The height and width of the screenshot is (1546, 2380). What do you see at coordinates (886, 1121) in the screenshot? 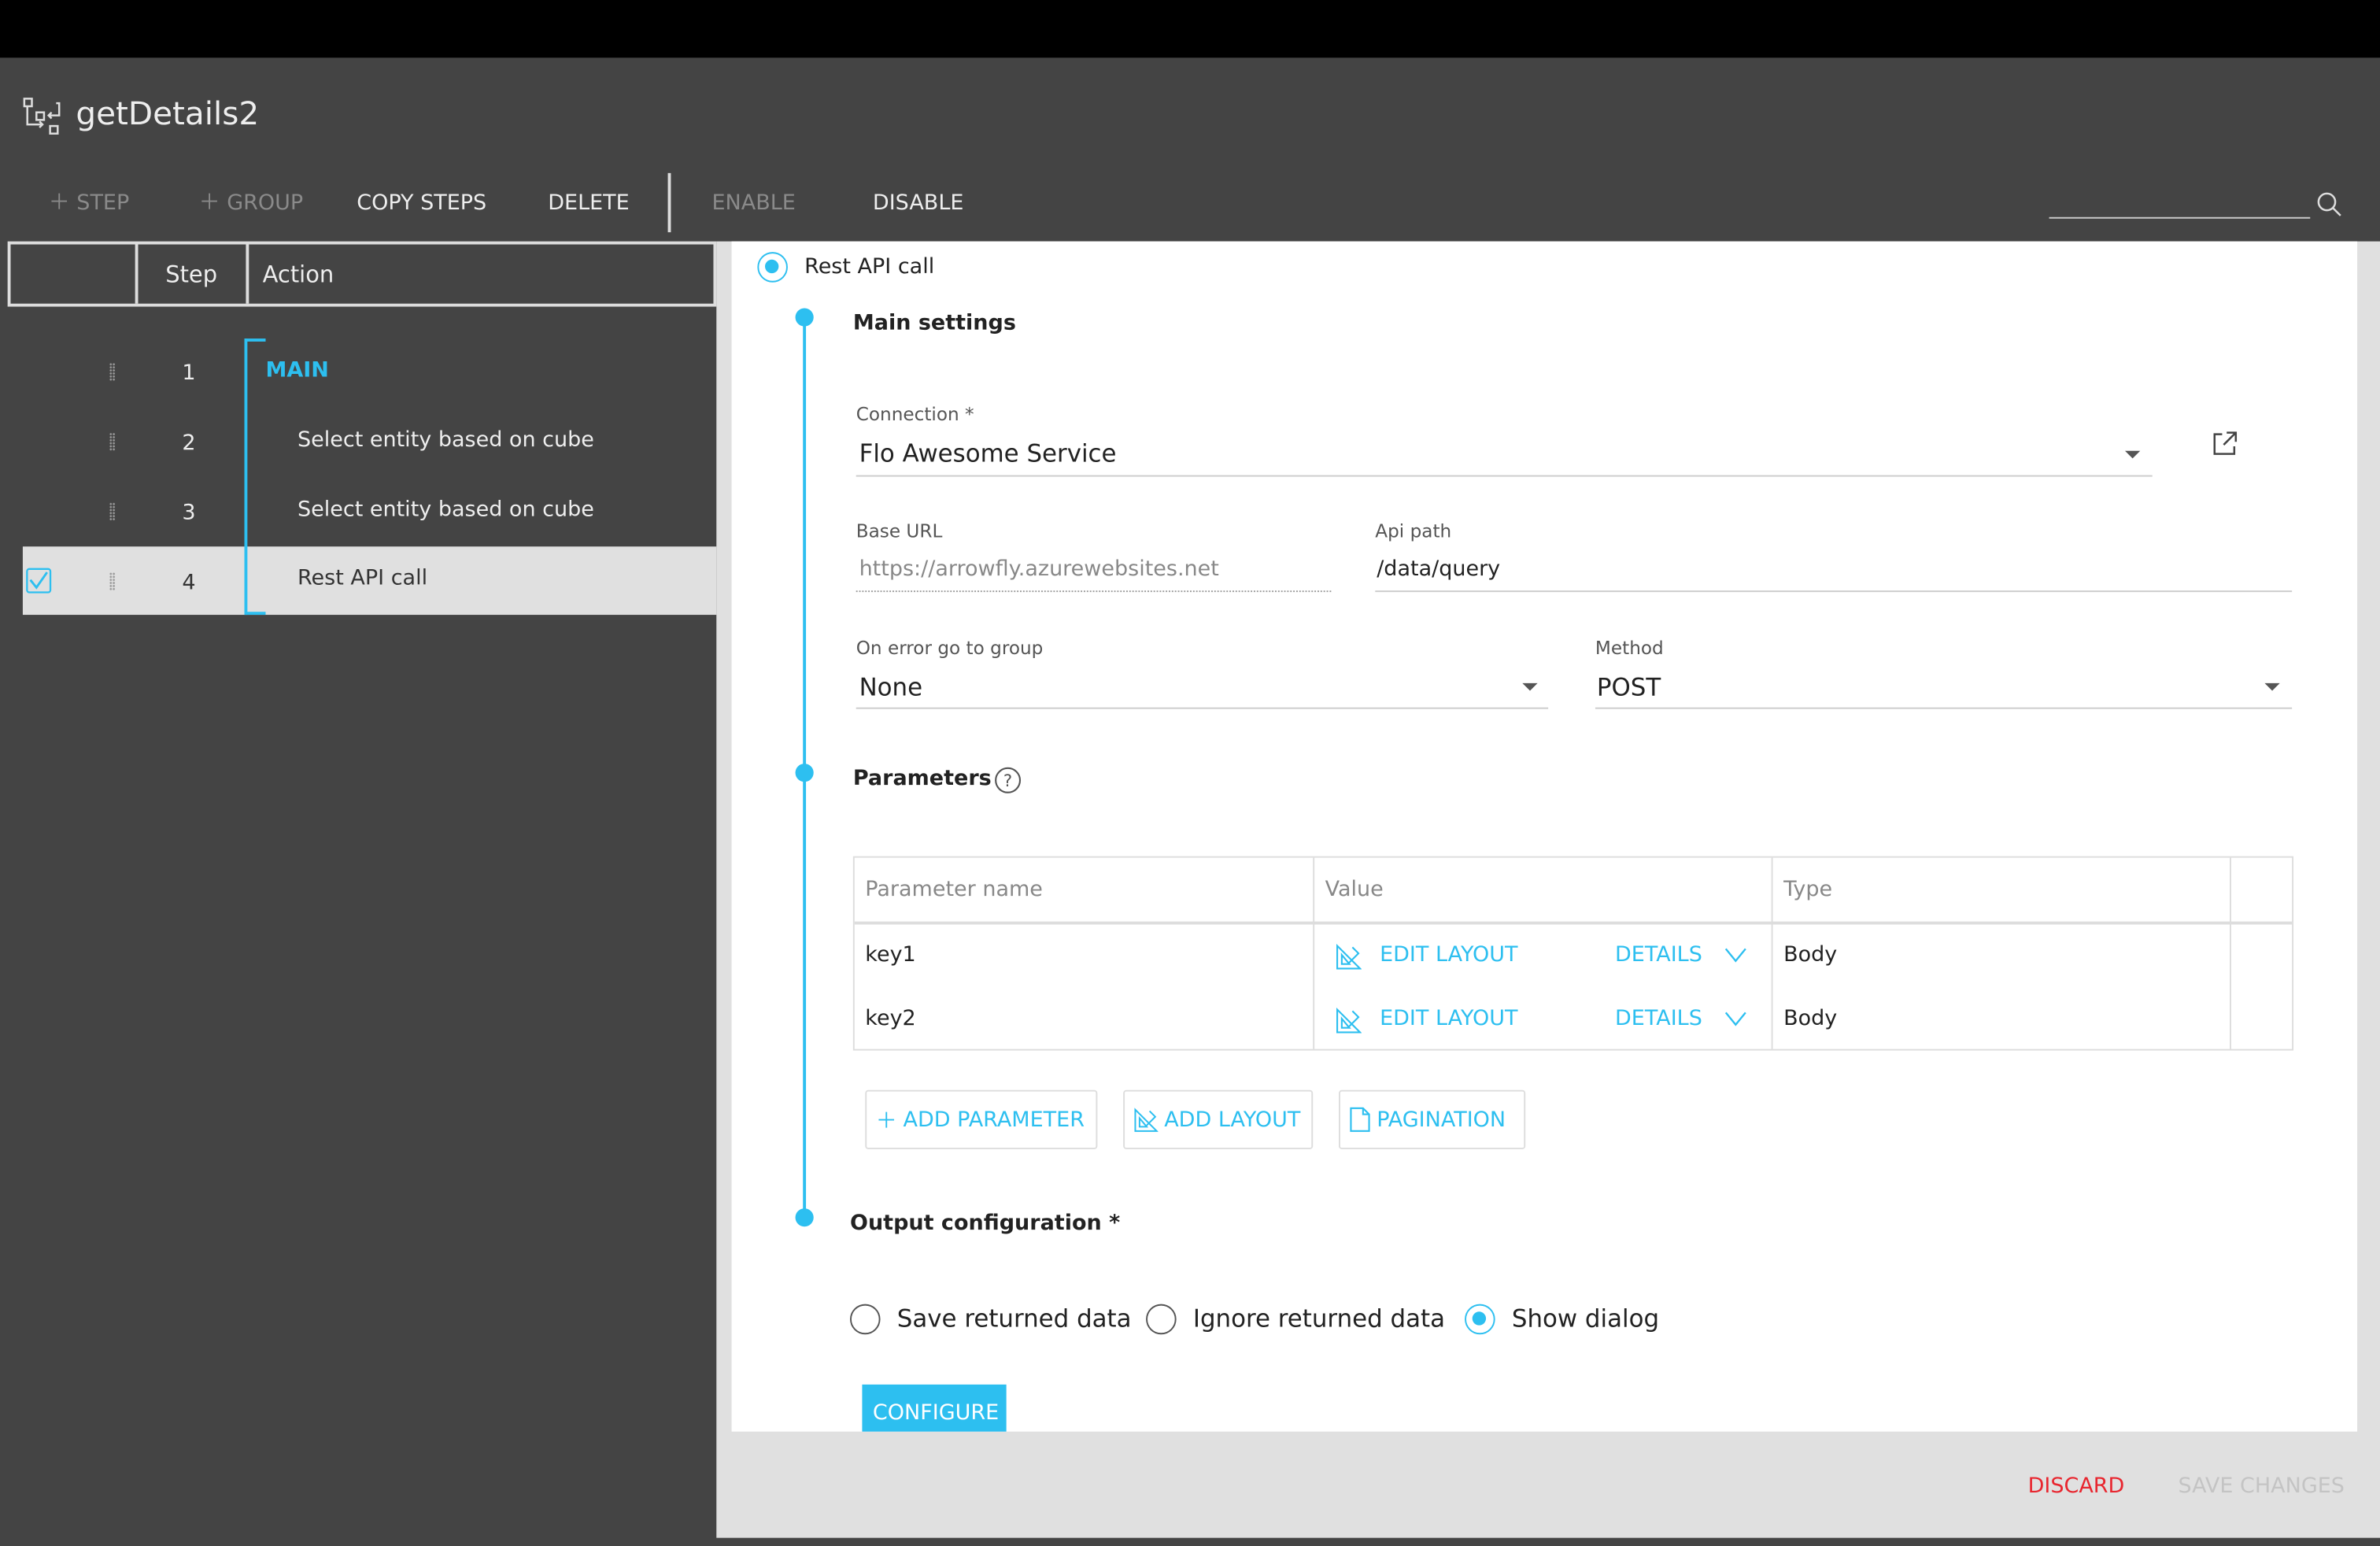
I see `plus-icon: ＋` at bounding box center [886, 1121].